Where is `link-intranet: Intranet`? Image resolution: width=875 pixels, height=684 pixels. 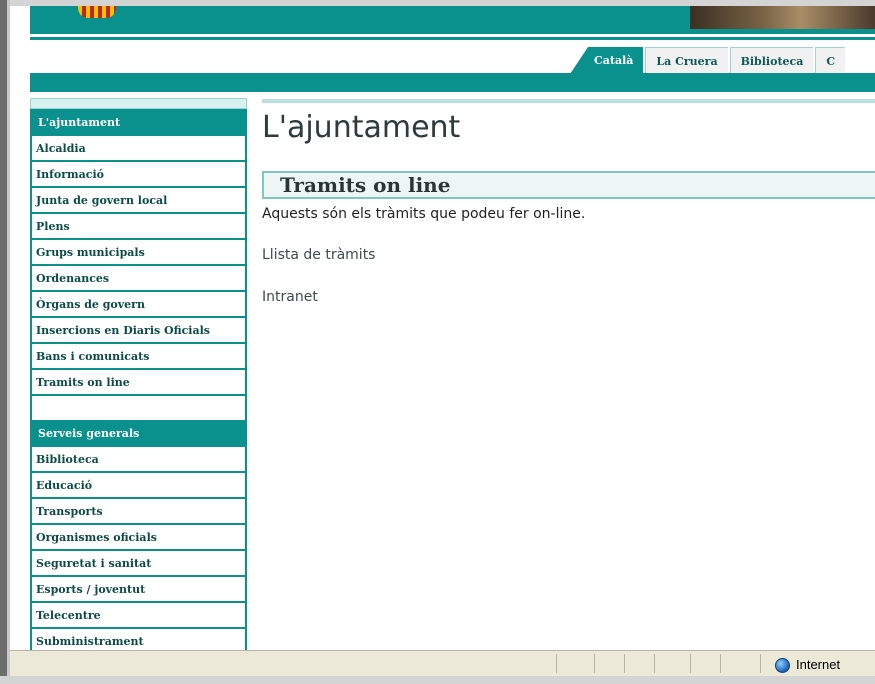
link-intranet: Intranet is located at coordinates (290, 297).